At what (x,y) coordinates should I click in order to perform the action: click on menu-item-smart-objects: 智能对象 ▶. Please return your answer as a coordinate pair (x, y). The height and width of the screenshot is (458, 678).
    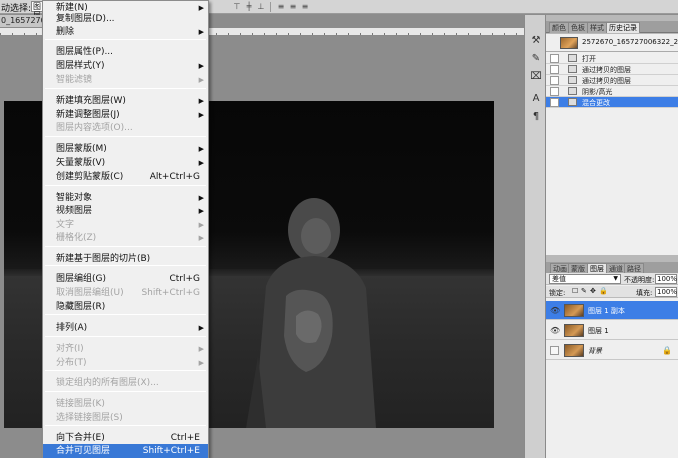
    Looking at the image, I should click on (125, 198).